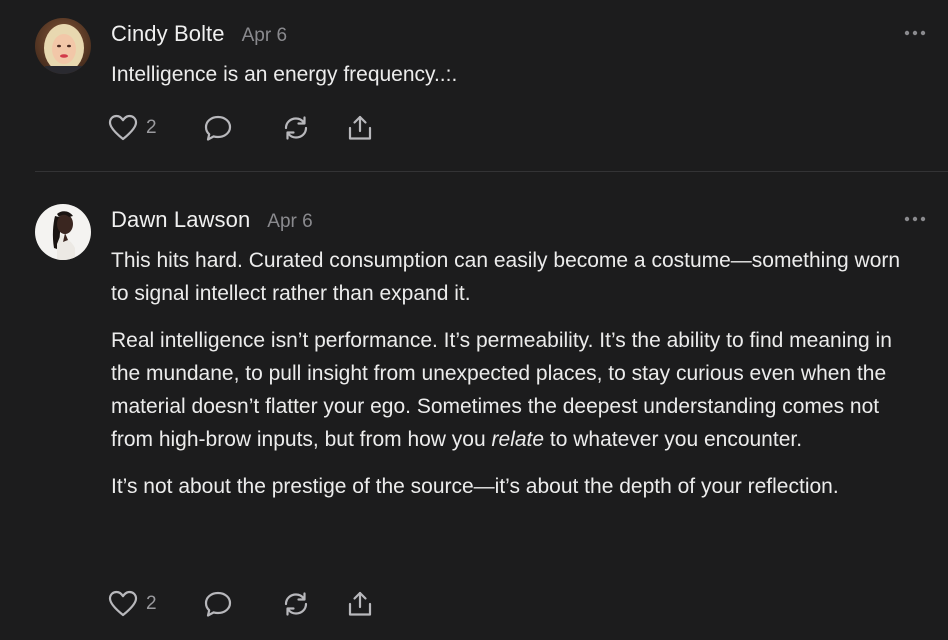 The width and height of the screenshot is (948, 640). What do you see at coordinates (516, 74) in the screenshot?
I see `comment-body: Intelligence is an energy frequency..:.` at bounding box center [516, 74].